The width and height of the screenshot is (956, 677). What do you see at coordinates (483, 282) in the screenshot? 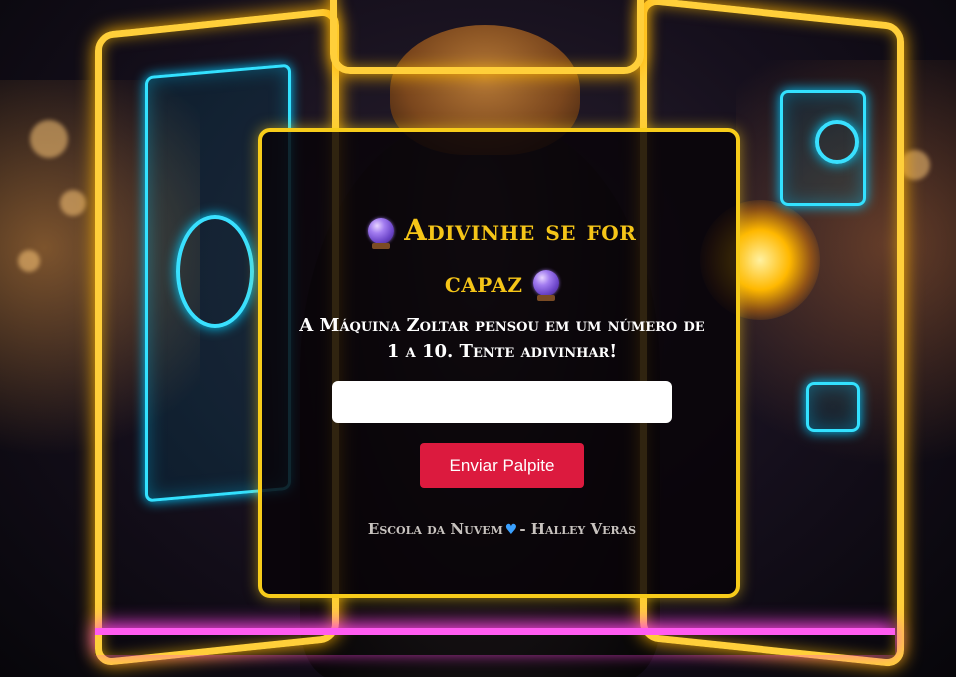
I see `title-text-part2: capaz` at bounding box center [483, 282].